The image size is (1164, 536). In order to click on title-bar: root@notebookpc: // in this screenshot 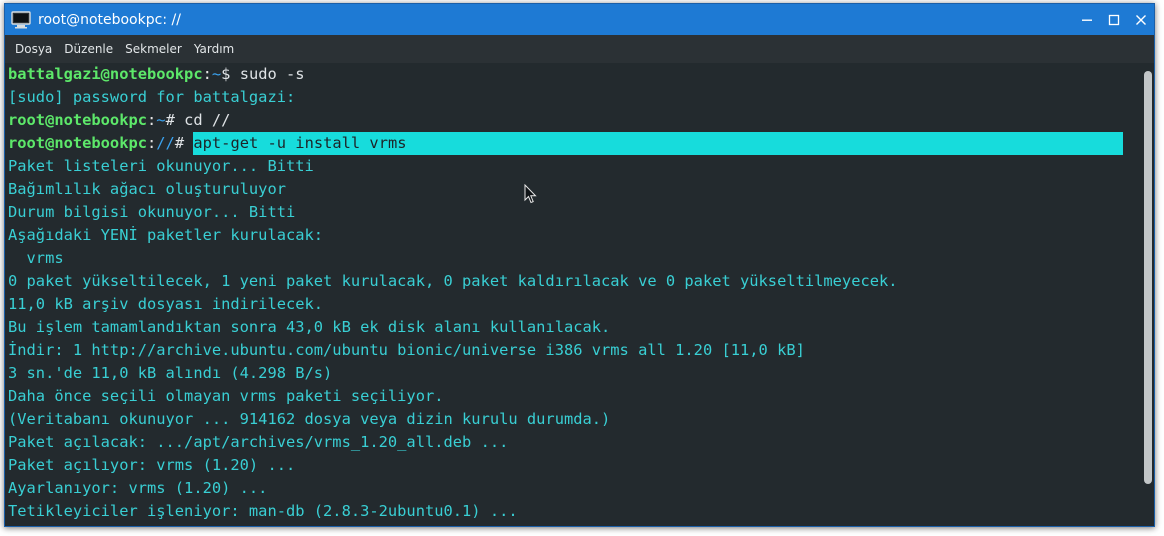, I will do `click(579, 19)`.